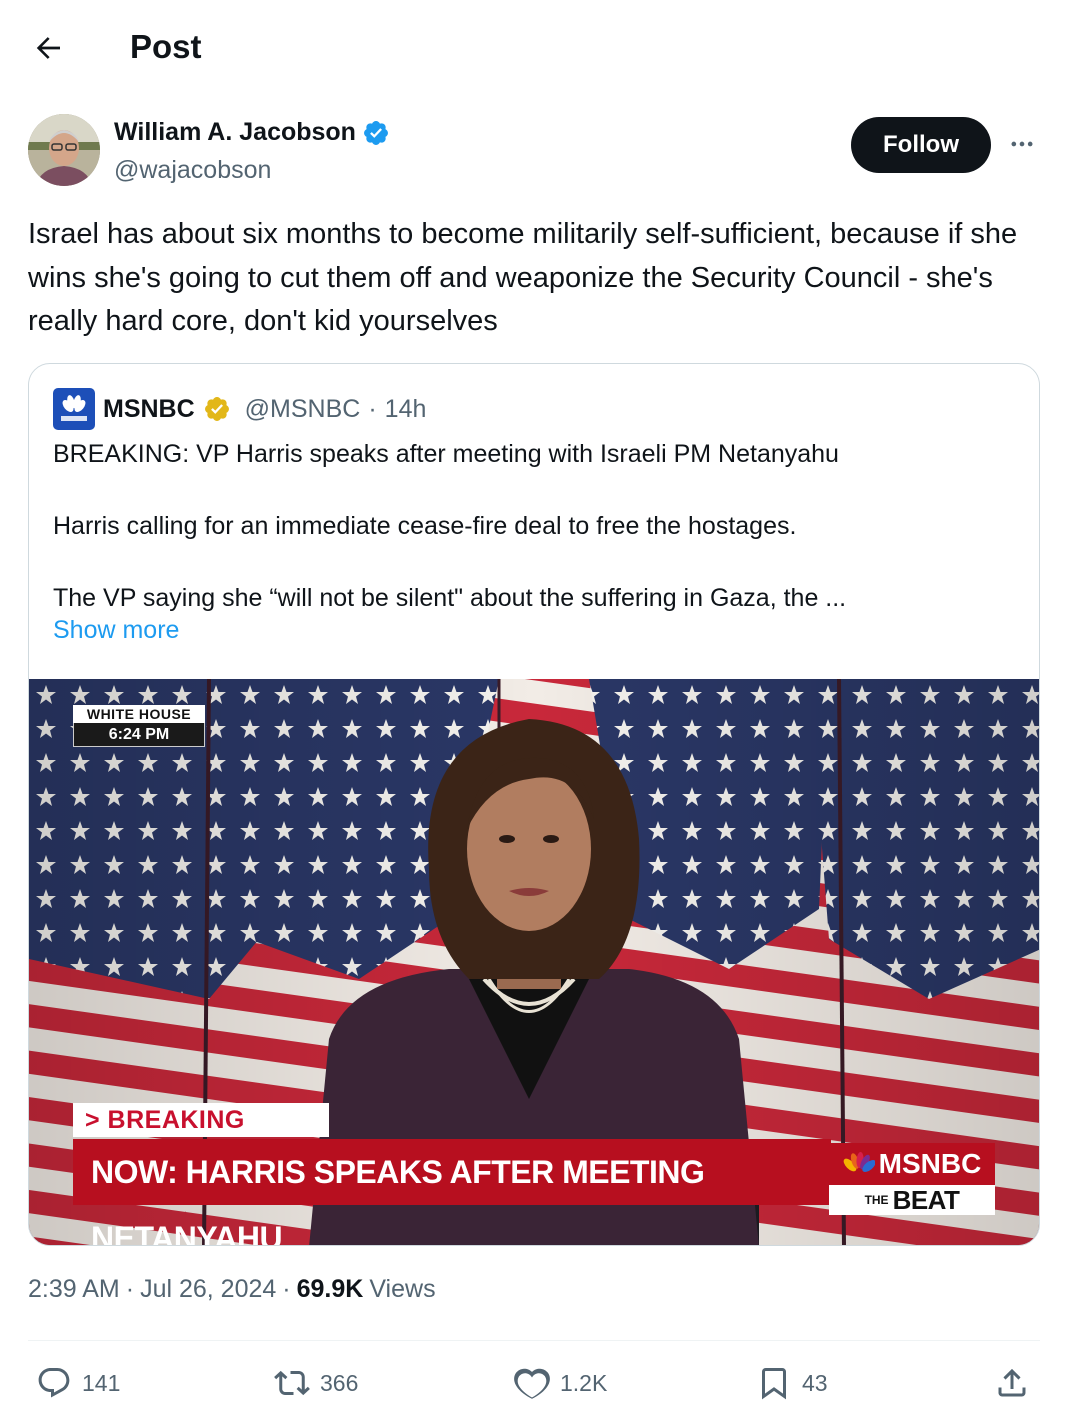 The image size is (1068, 1423). Describe the element at coordinates (534, 1340) in the screenshot. I see `divider` at that location.